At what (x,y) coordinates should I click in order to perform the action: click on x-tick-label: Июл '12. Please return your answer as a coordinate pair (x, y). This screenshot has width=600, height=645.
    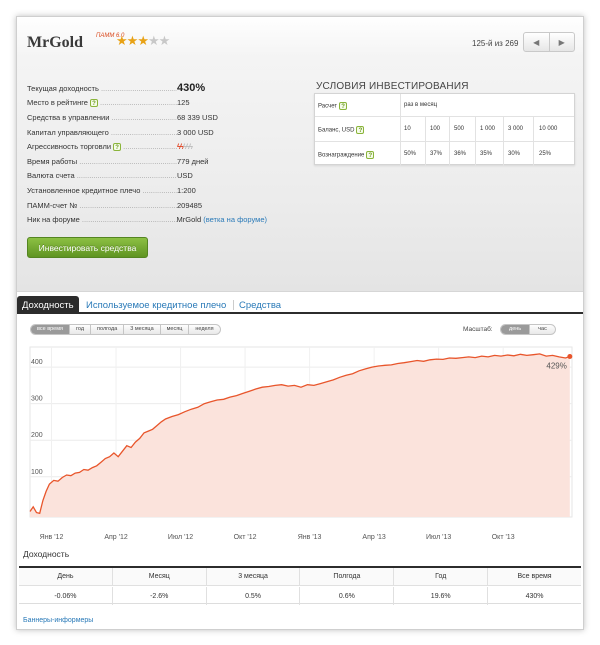
    Looking at the image, I should click on (180, 537).